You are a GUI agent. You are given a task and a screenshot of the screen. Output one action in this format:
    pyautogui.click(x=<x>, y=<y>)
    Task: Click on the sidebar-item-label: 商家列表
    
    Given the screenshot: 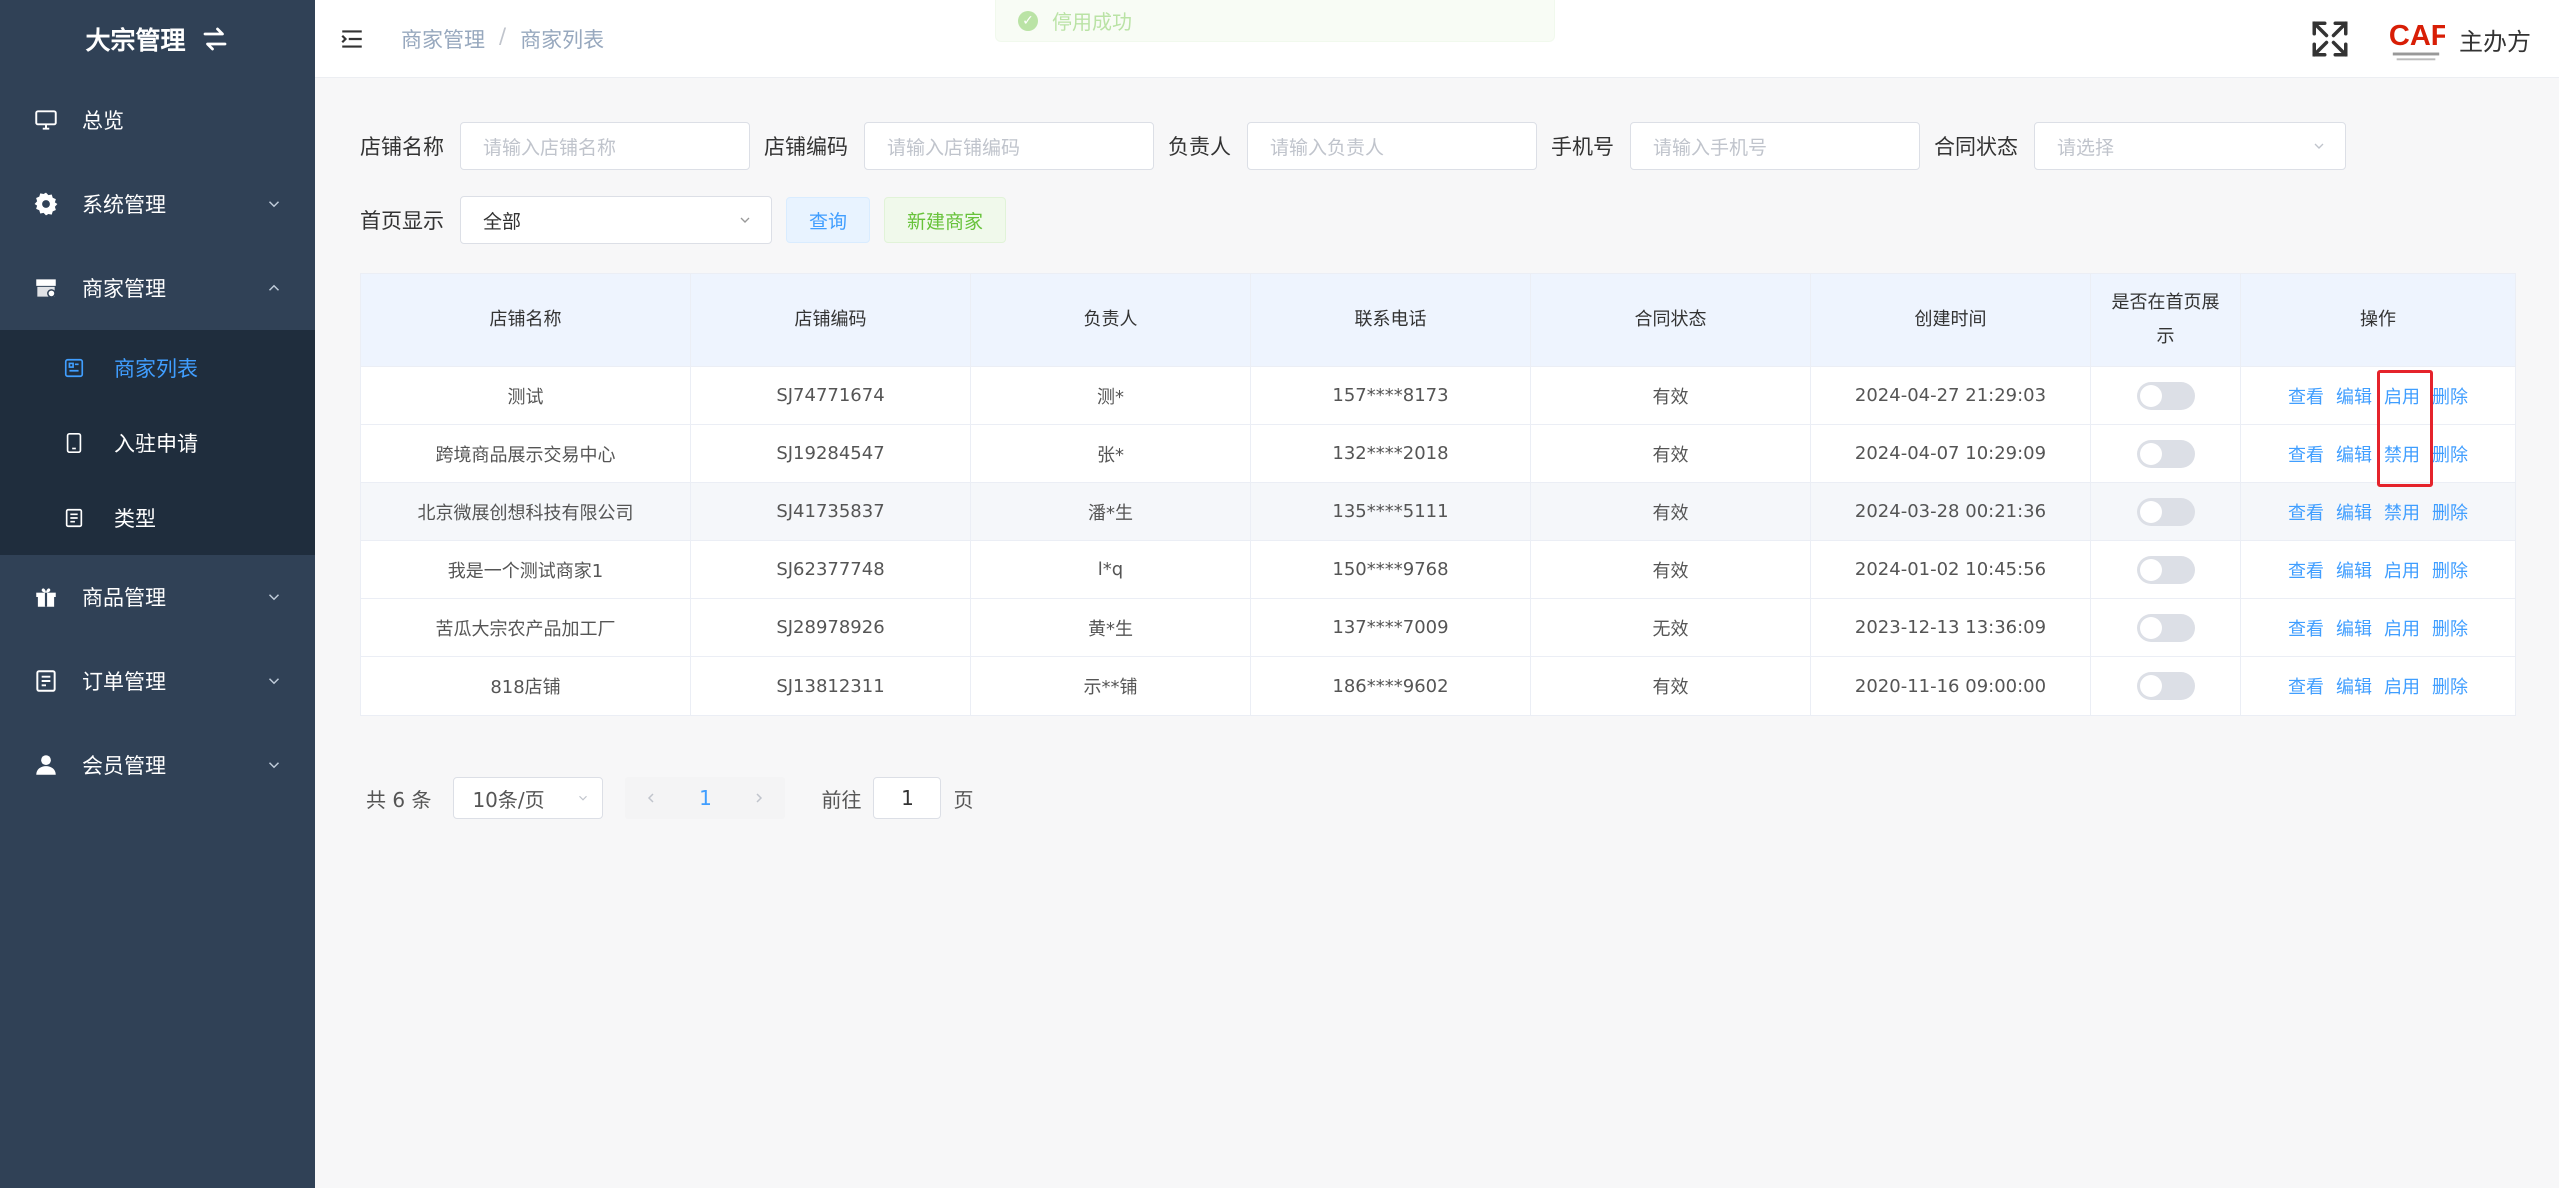 What is the action you would take?
    pyautogui.click(x=156, y=368)
    